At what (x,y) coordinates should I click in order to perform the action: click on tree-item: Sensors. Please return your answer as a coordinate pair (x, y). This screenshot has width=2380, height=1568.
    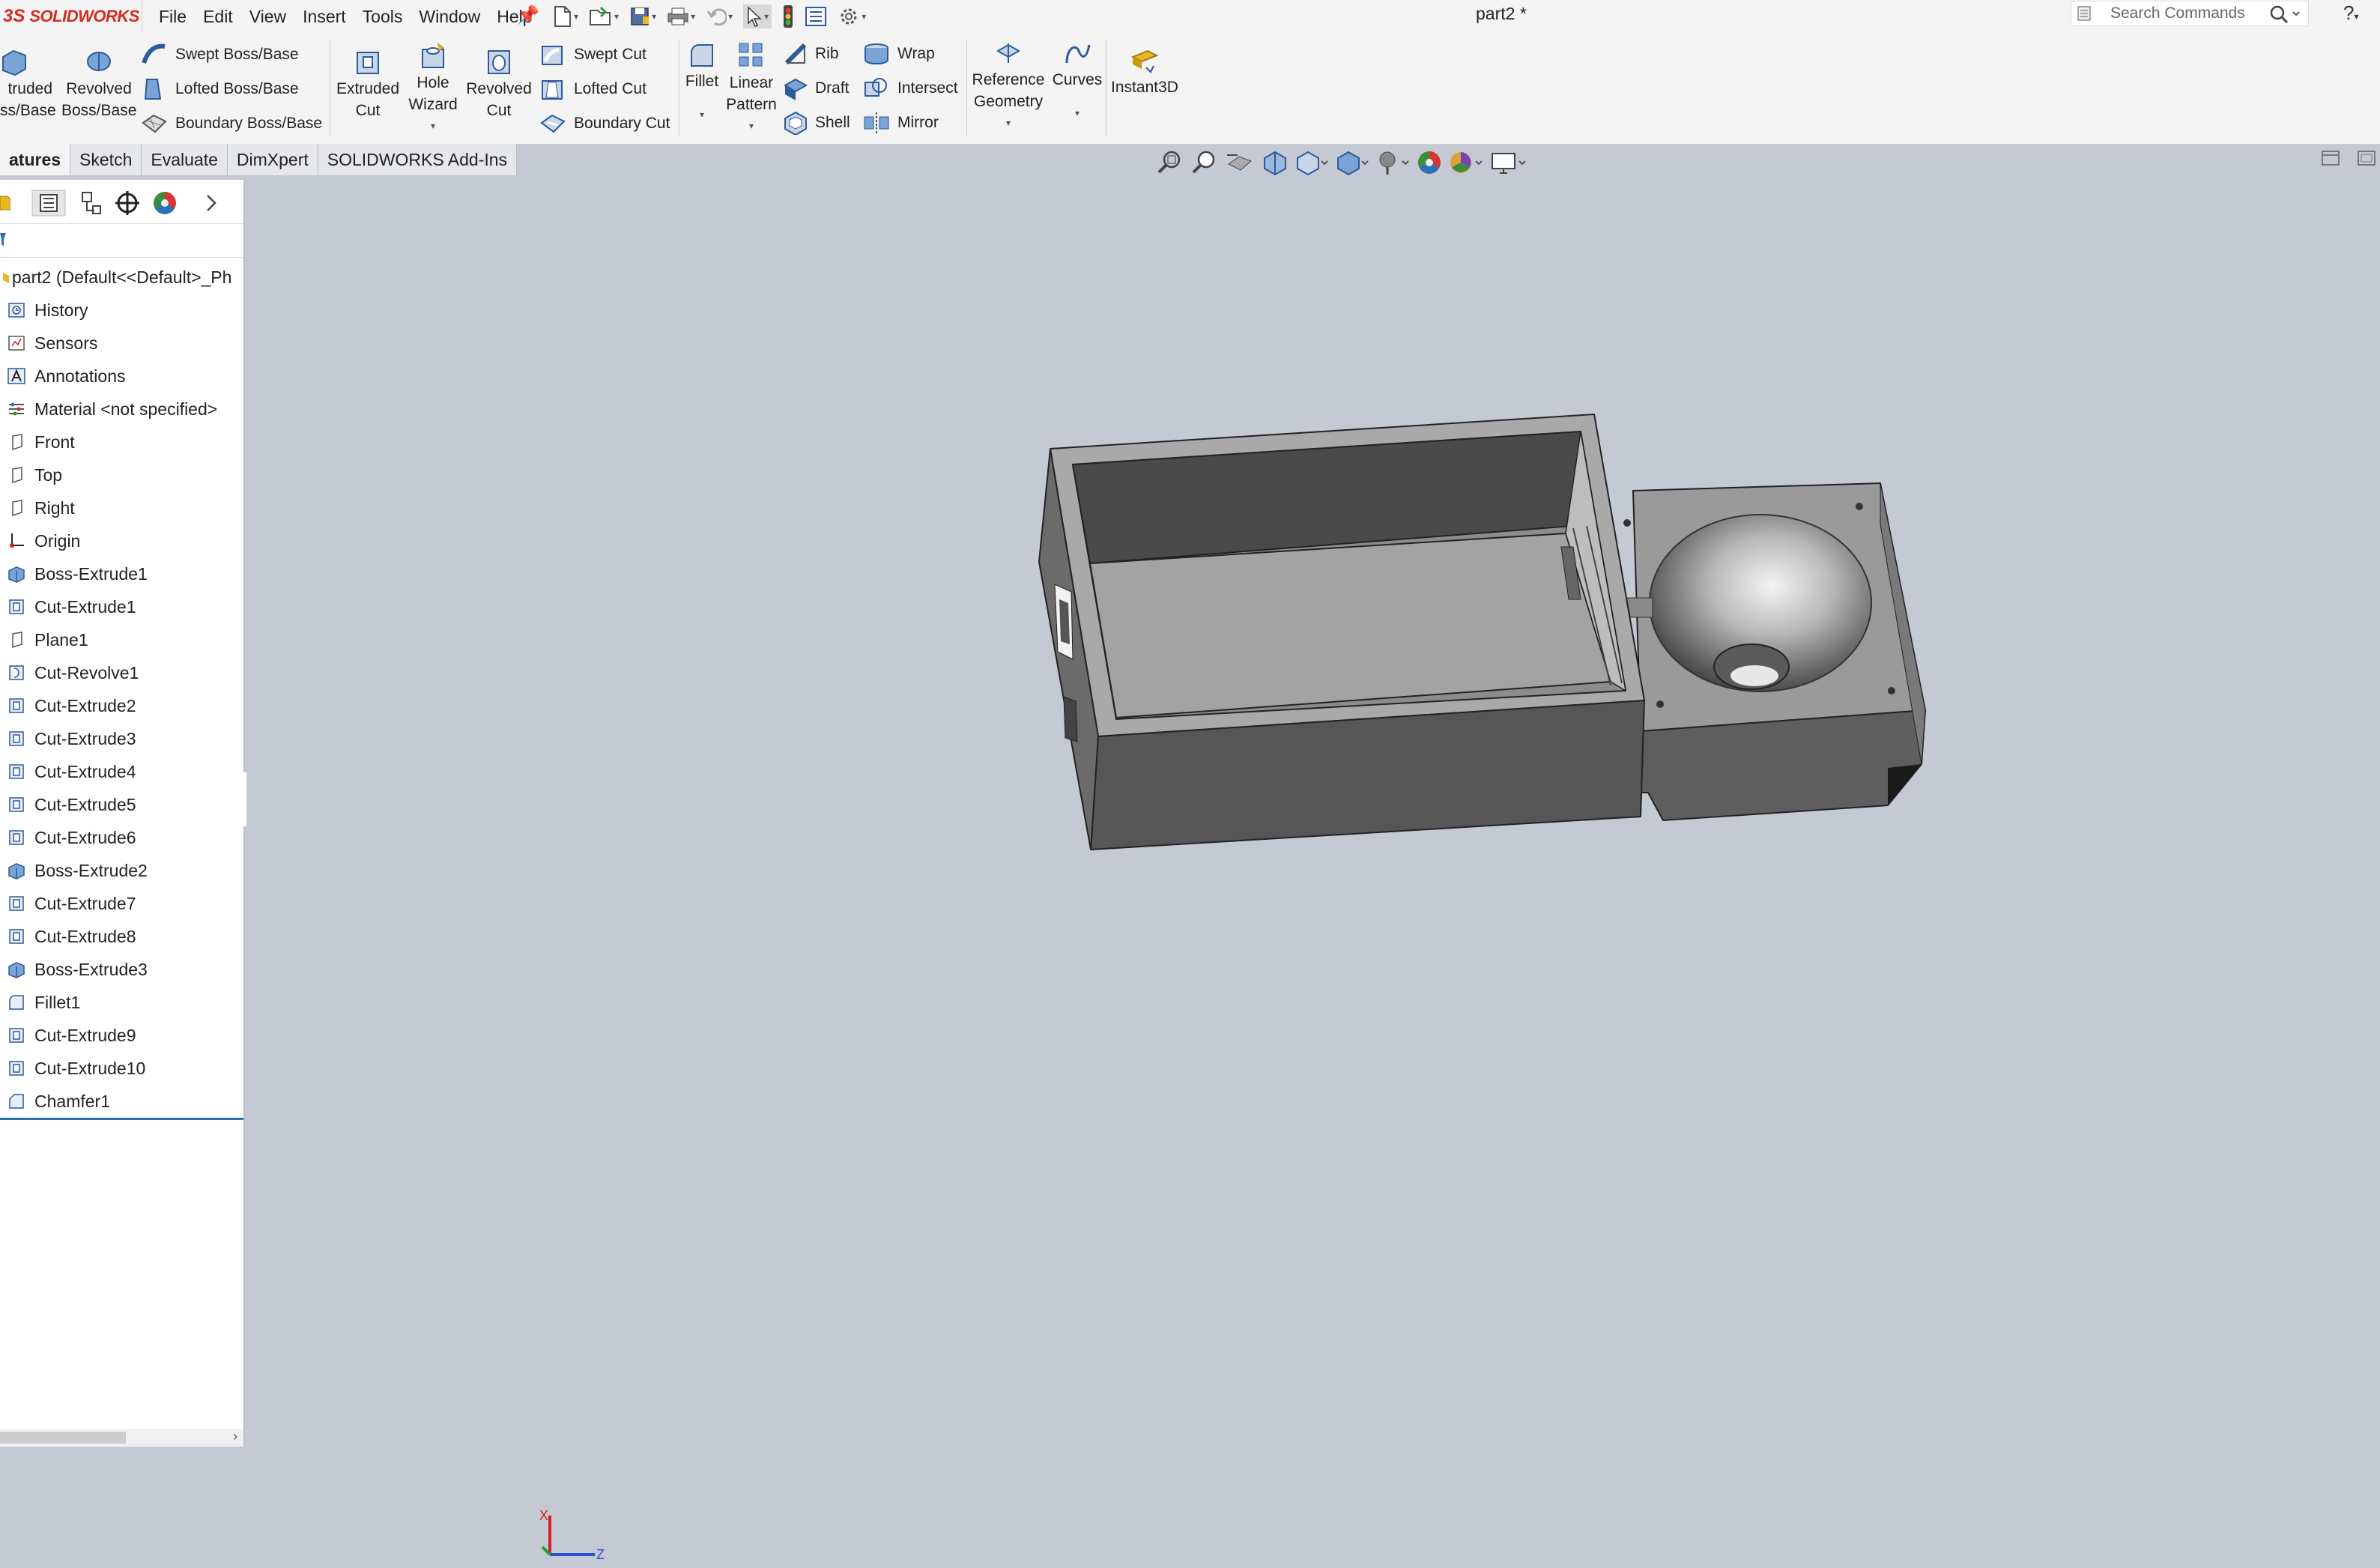
    Looking at the image, I should click on (121, 343).